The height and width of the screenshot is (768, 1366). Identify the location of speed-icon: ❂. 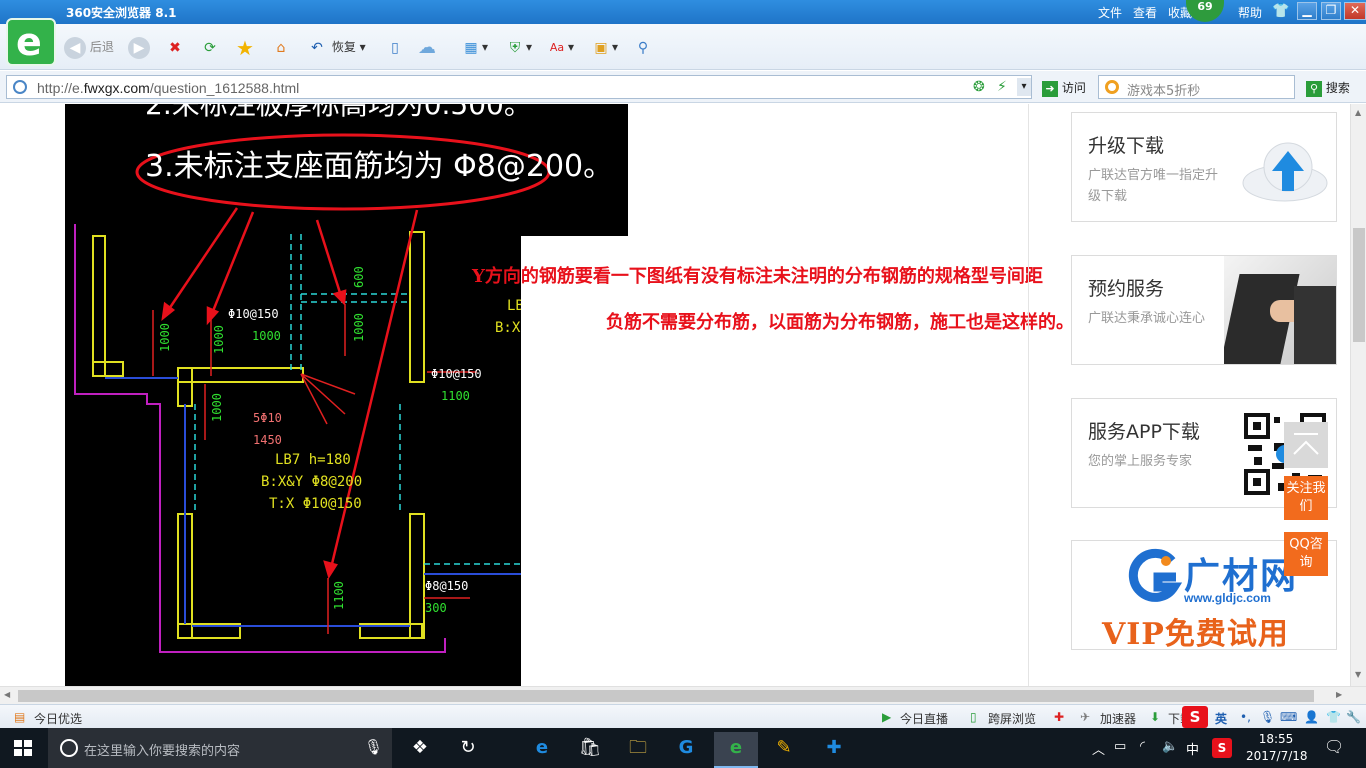
(979, 87).